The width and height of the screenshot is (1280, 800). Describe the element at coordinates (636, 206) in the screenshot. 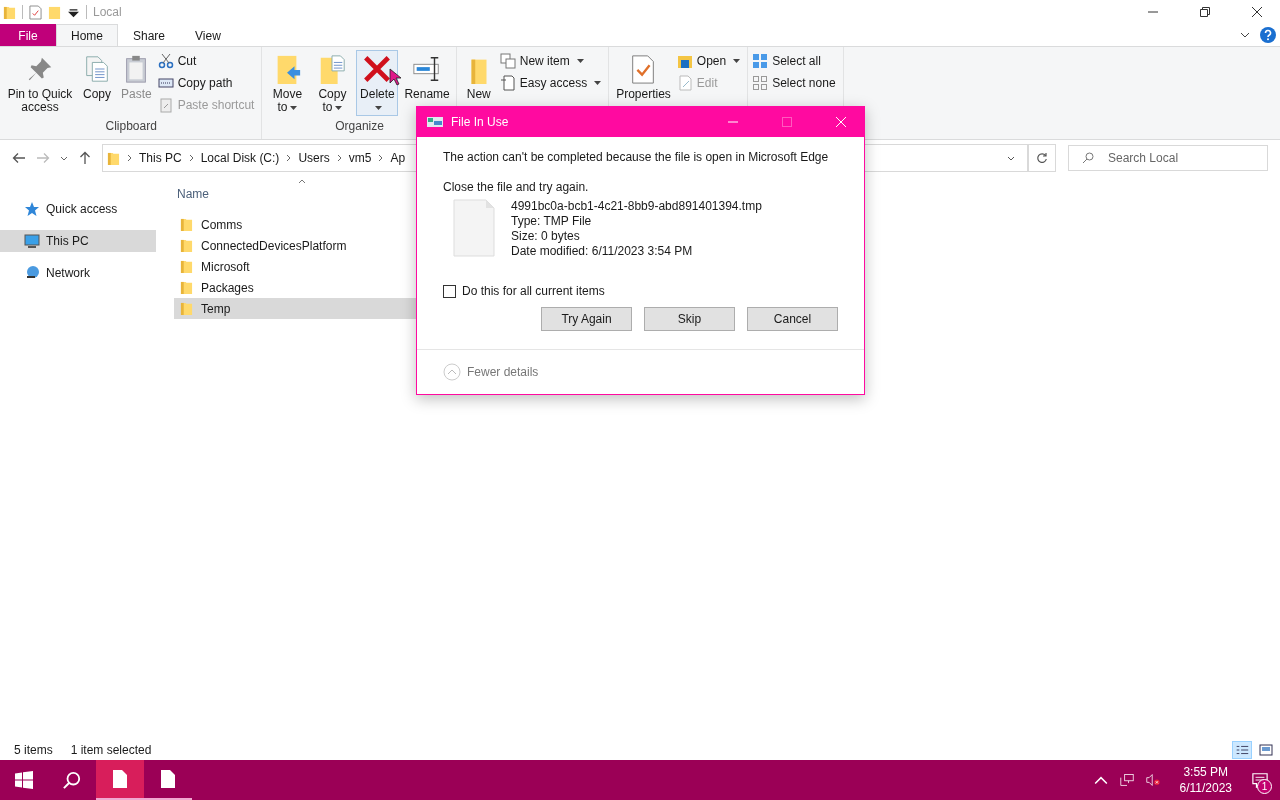

I see `file-name: 4991bc0a-bcb1-4c21-8bb9-abd891401394.tmp` at that location.